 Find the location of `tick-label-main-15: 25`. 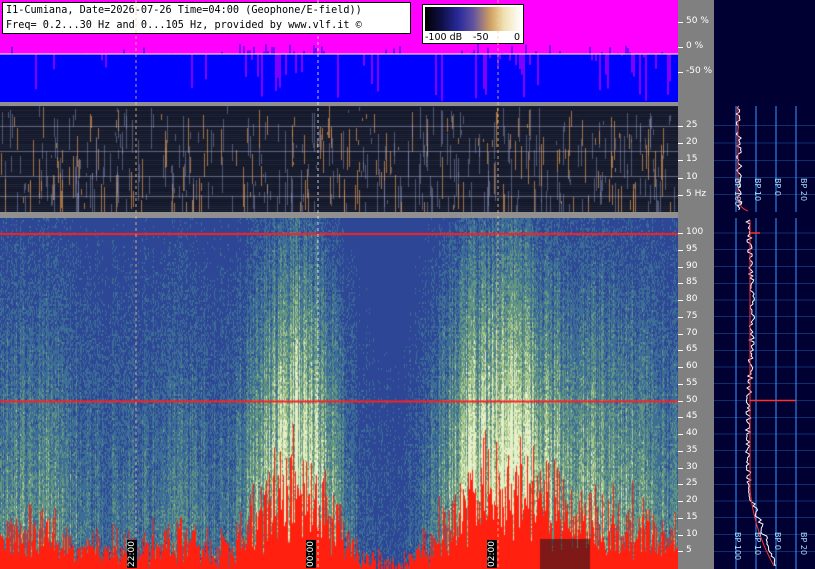

tick-label-main-15: 25 is located at coordinates (692, 483).